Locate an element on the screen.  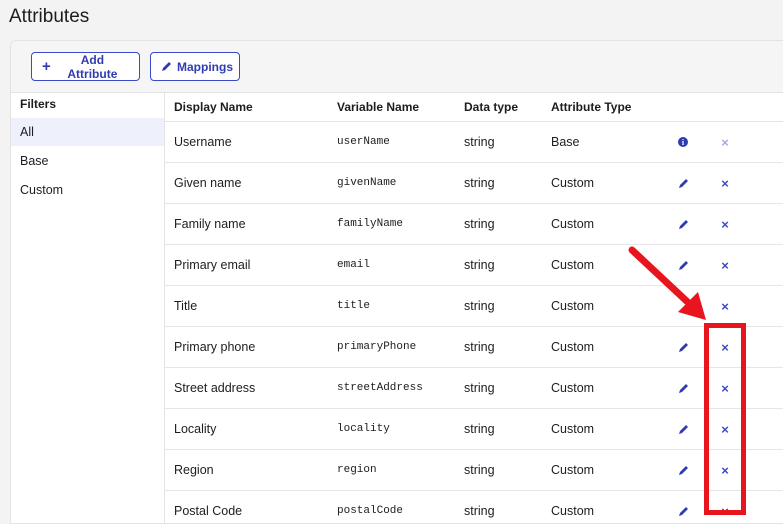
display-name-cell: Given name is located at coordinates (208, 183).